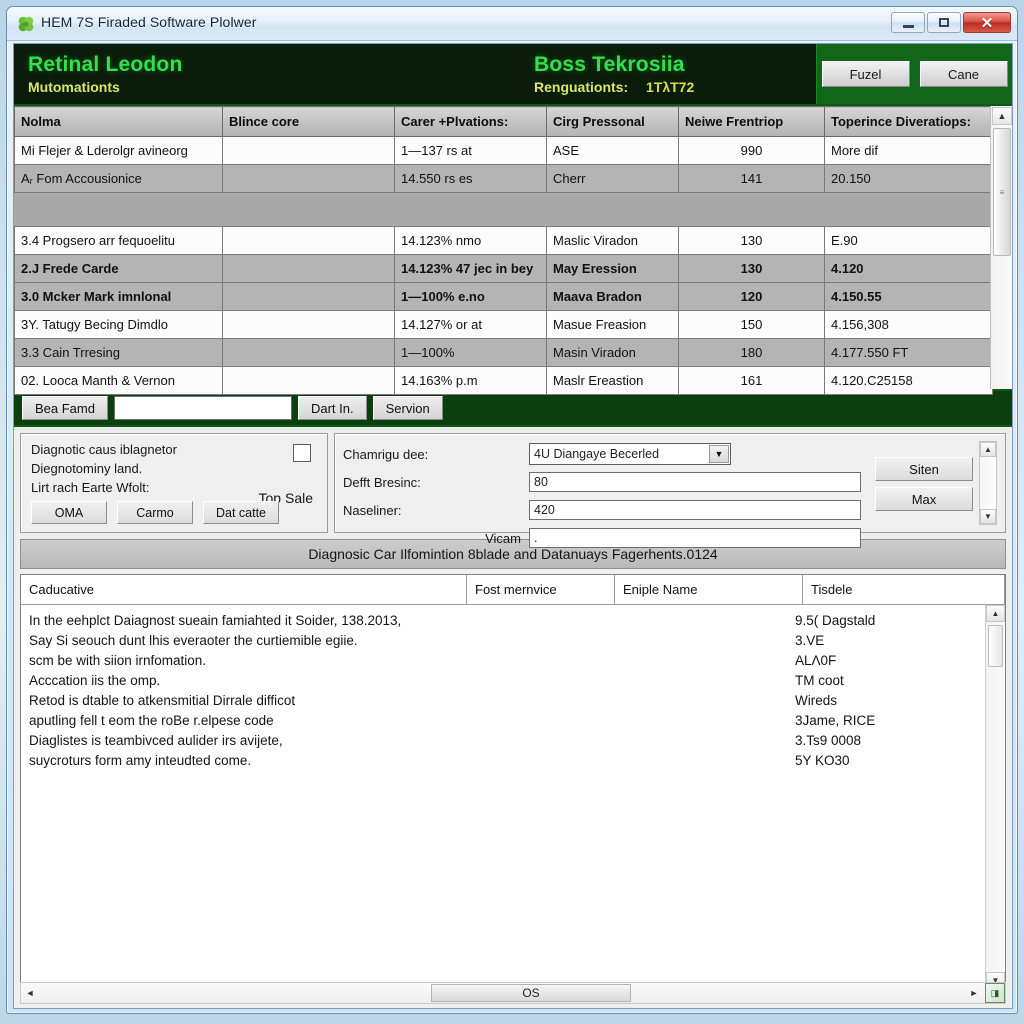 The width and height of the screenshot is (1024, 1024). I want to click on log-col-tisdele: Tisdele, so click(904, 589).